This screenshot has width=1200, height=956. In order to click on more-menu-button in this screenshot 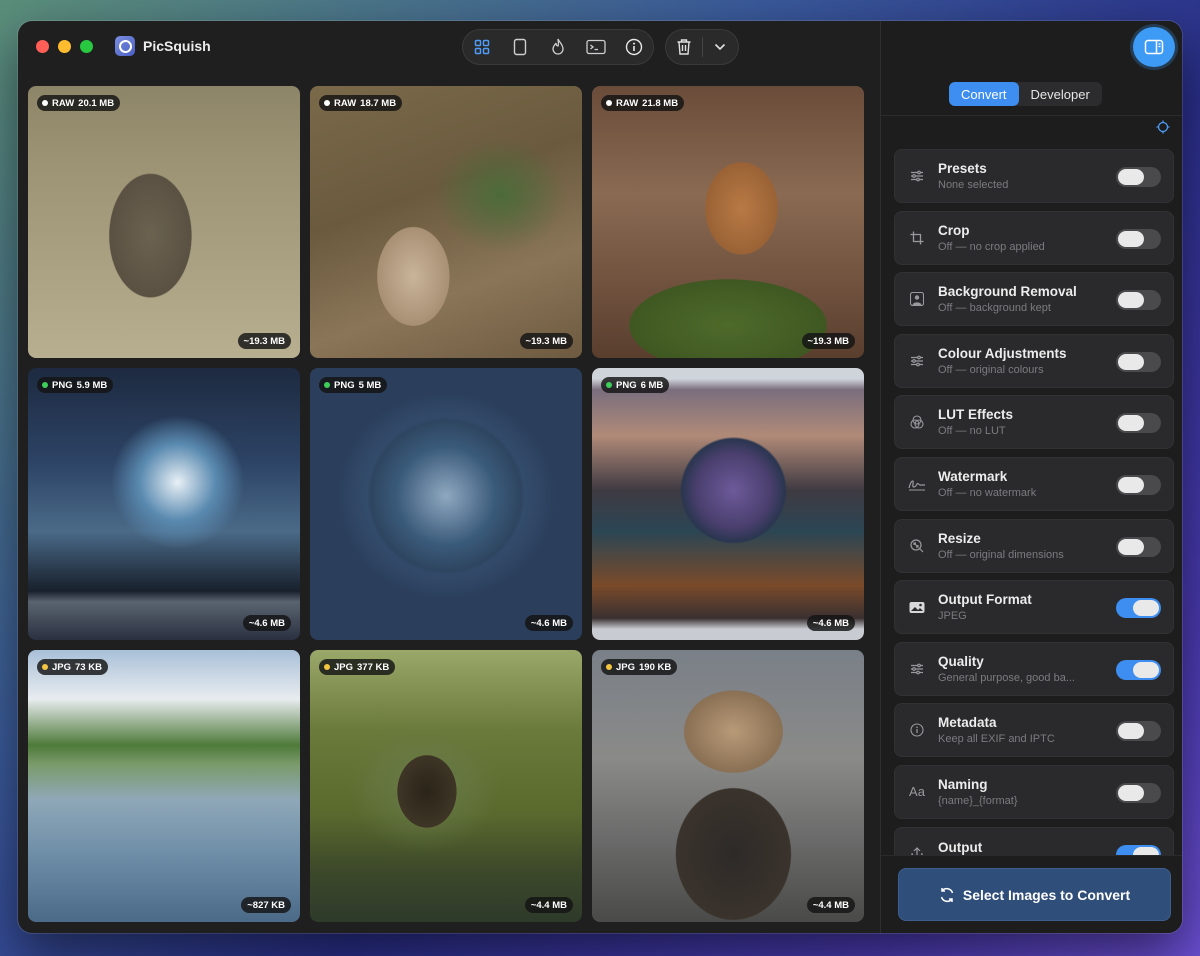, I will do `click(720, 47)`.